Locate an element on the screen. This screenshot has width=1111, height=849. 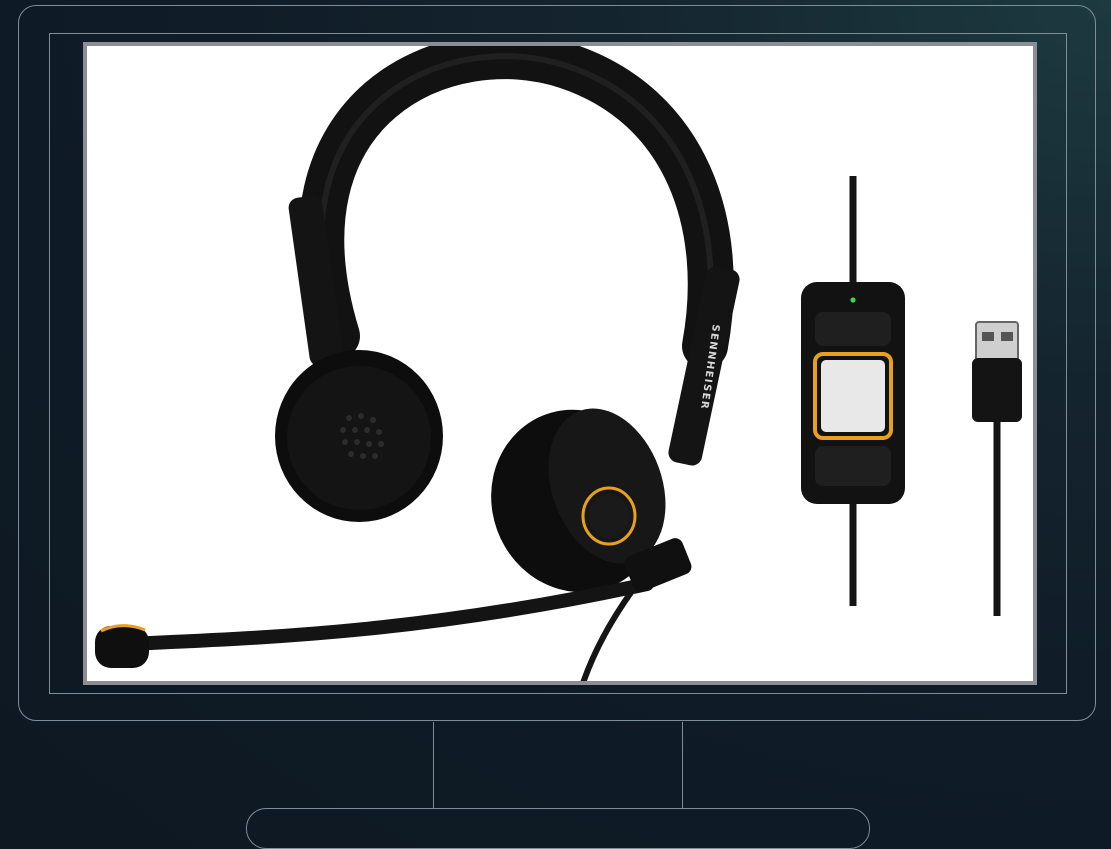
monitor-stand-neck is located at coordinates (558, 765).